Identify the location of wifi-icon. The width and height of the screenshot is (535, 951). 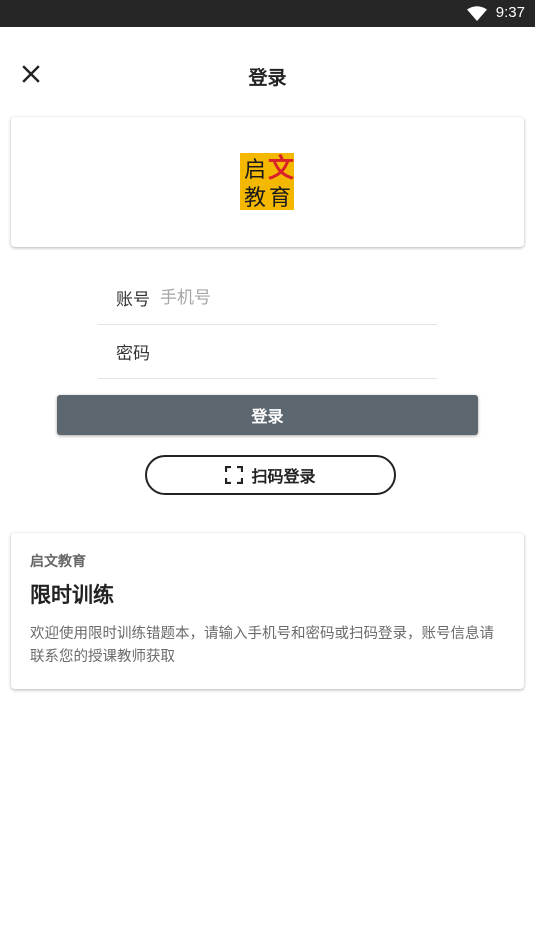
(477, 13).